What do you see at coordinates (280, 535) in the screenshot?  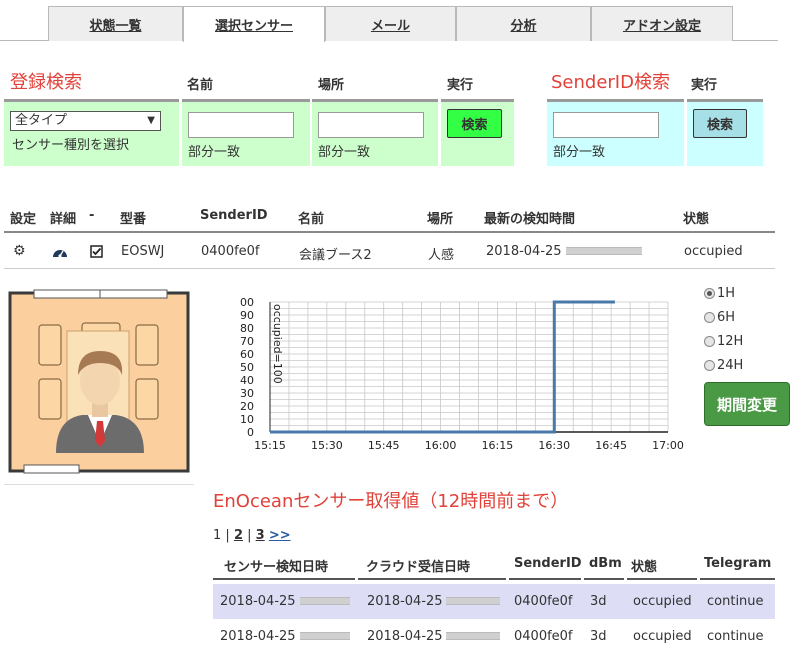 I see `page-next-link: >>` at bounding box center [280, 535].